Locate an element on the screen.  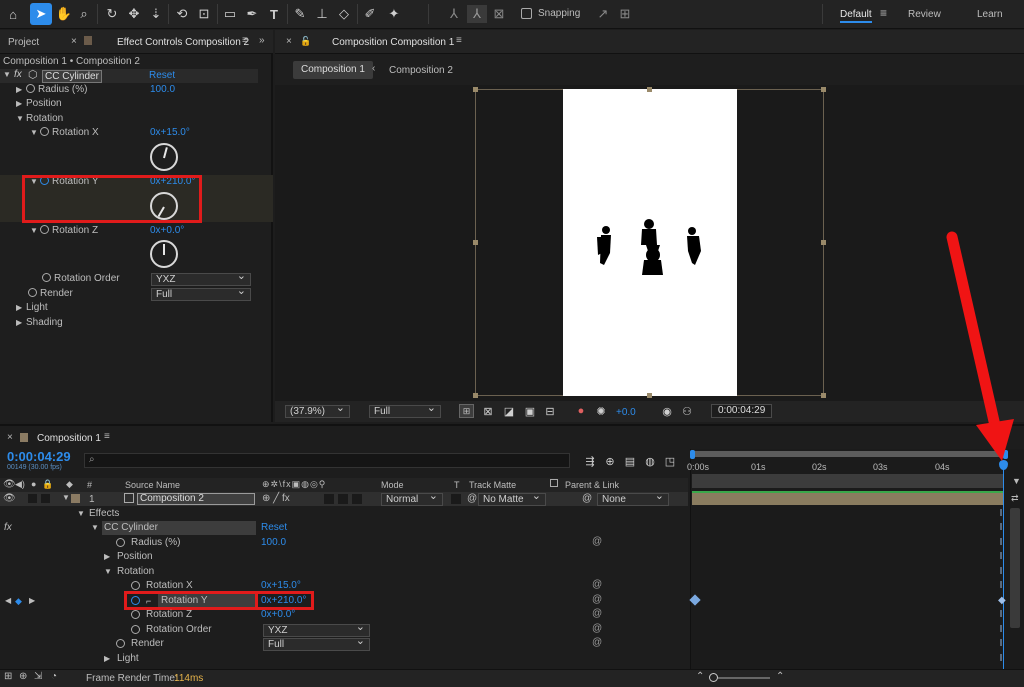
axis-world-icon: ⅄ is located at coordinates (477, 14).